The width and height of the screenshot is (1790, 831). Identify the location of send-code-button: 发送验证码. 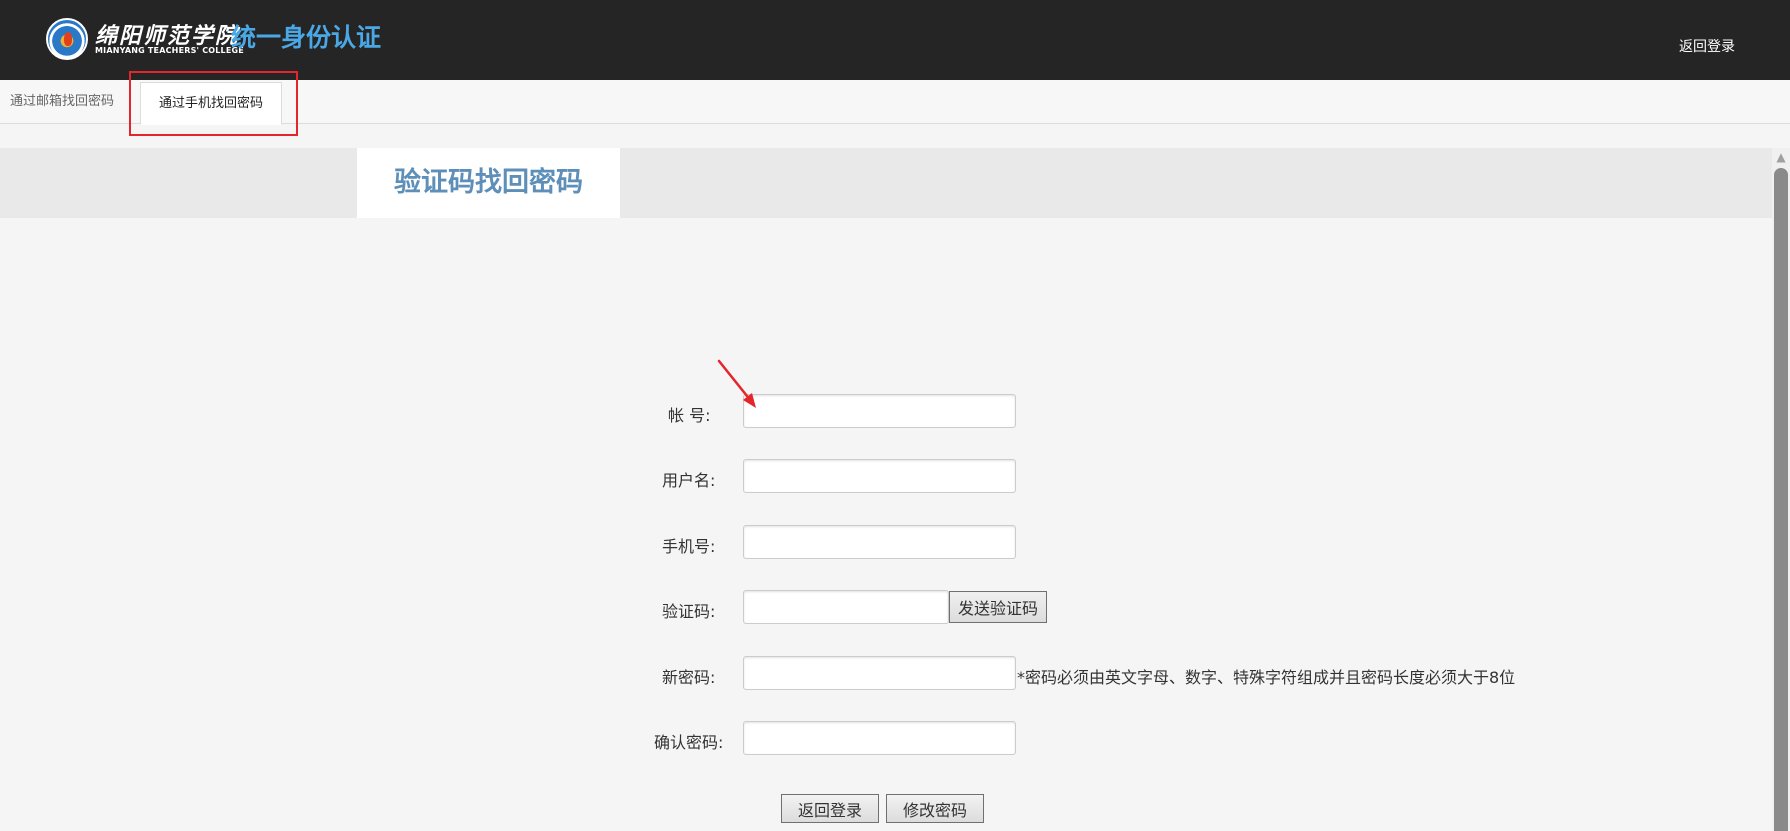
(998, 607).